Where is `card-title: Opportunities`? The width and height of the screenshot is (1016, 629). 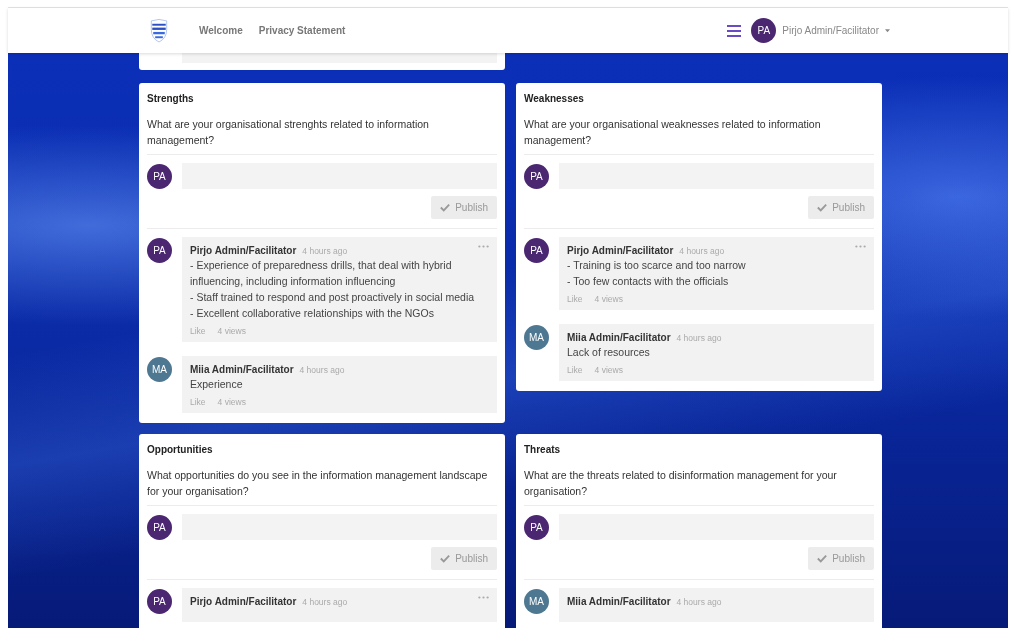
card-title: Opportunities is located at coordinates (180, 449).